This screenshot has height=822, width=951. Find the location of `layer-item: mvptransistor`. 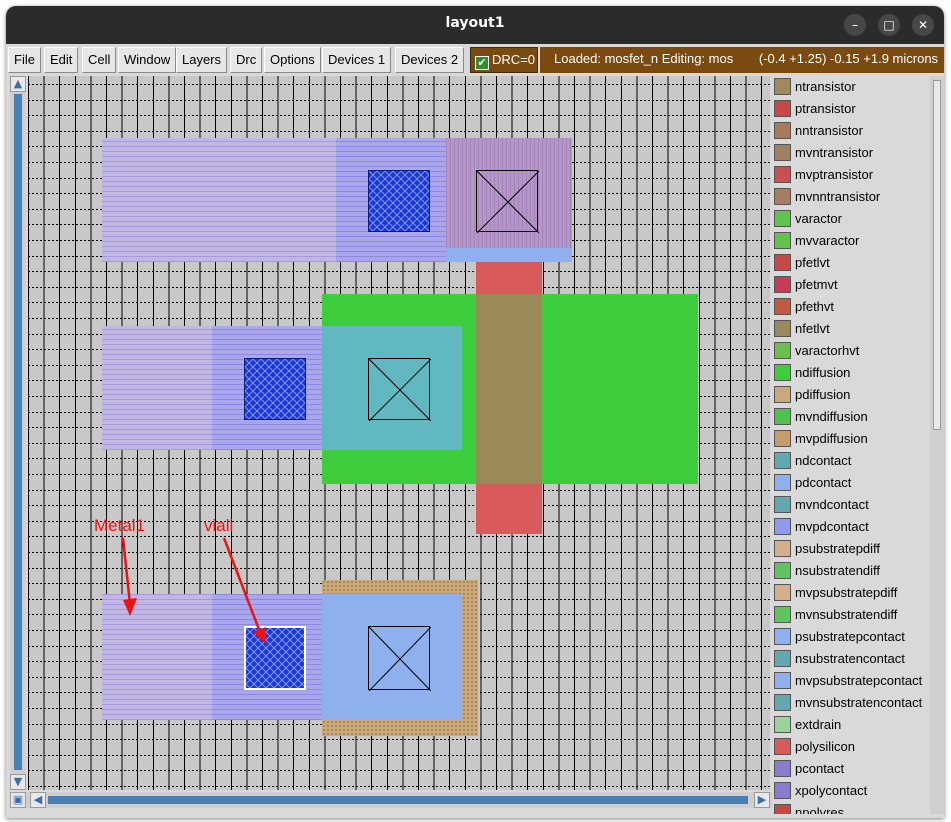

layer-item: mvptransistor is located at coordinates (851, 175).